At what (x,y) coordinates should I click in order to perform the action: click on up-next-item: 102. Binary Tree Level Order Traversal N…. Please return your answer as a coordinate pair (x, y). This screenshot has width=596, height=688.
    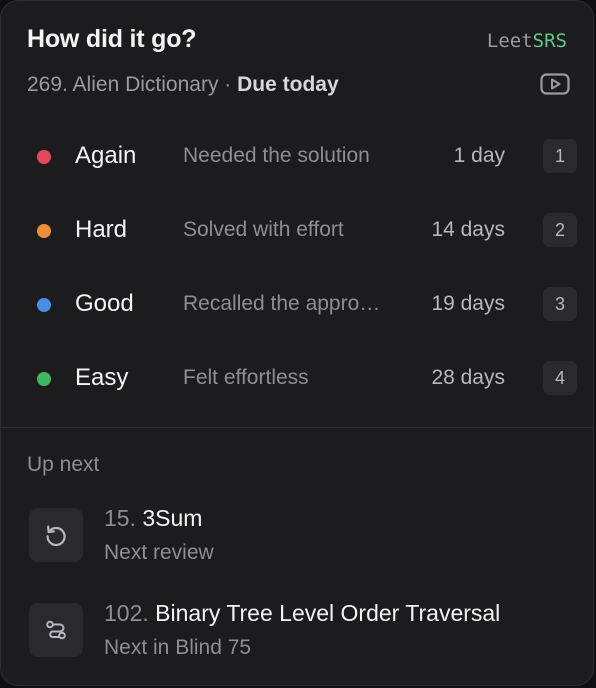
    Looking at the image, I should click on (300, 635).